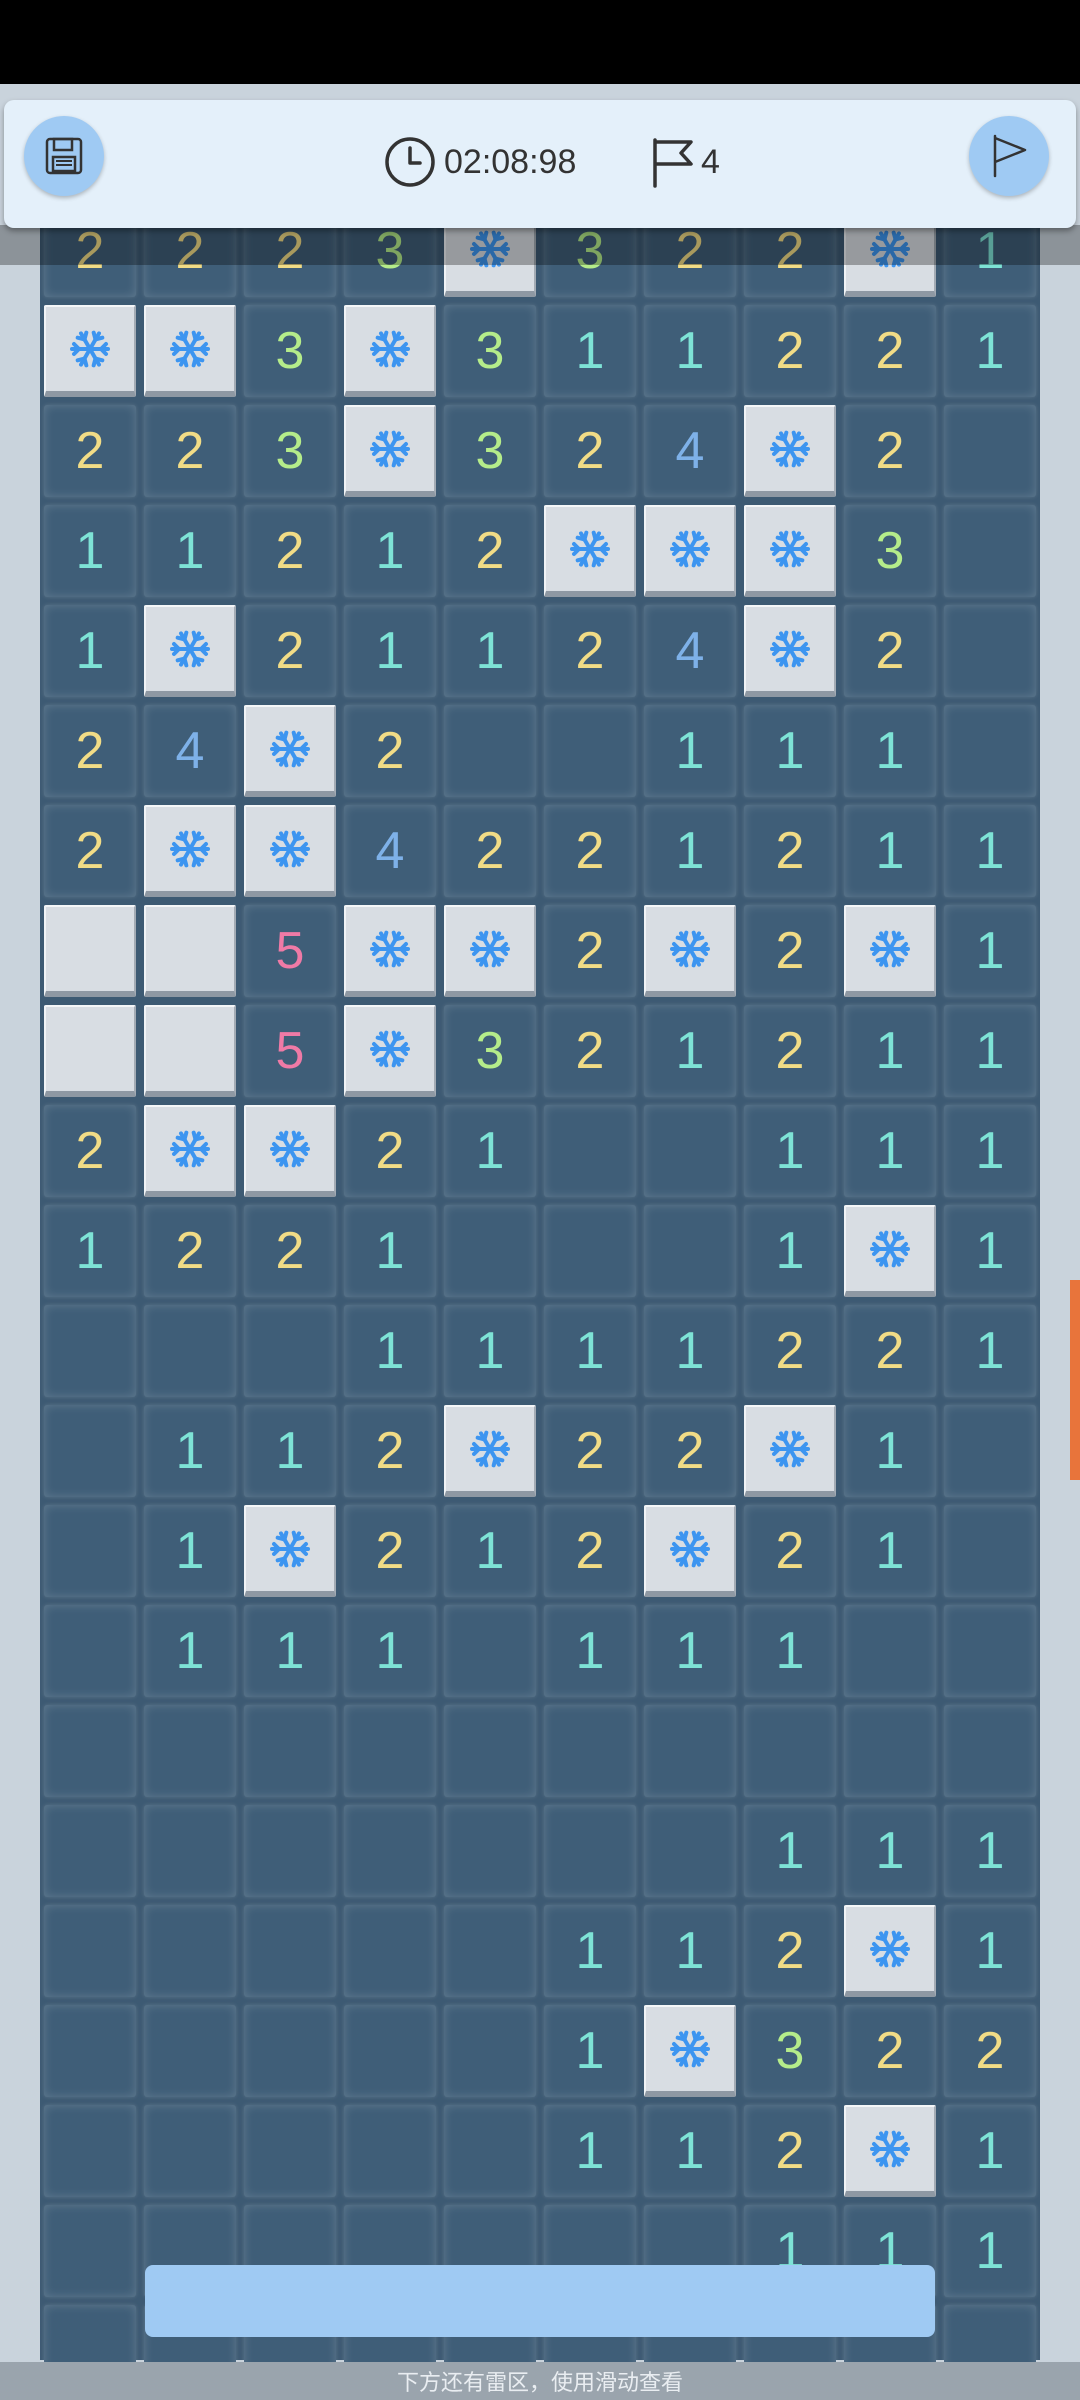 This screenshot has width=1080, height=2400. Describe the element at coordinates (64, 156) in the screenshot. I see `save-button` at that location.